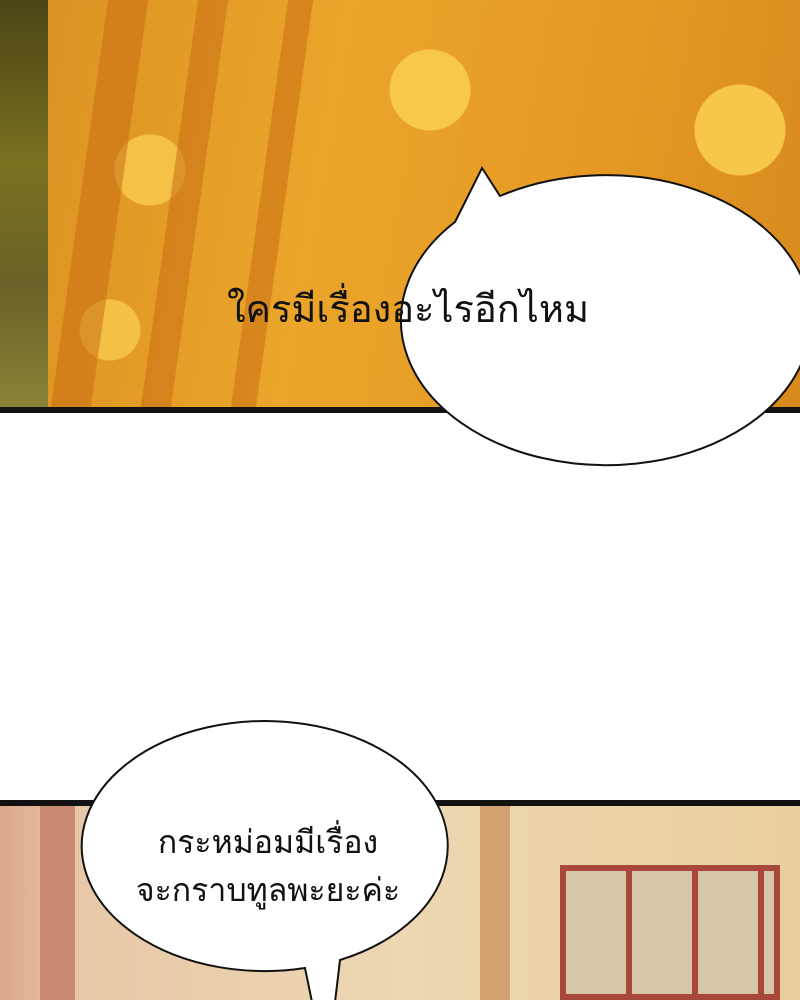  What do you see at coordinates (268, 866) in the screenshot?
I see `dialogue-bottom: กระหม่อมมีเรื่อง จะกราบทูลพะยะค่ะ` at bounding box center [268, 866].